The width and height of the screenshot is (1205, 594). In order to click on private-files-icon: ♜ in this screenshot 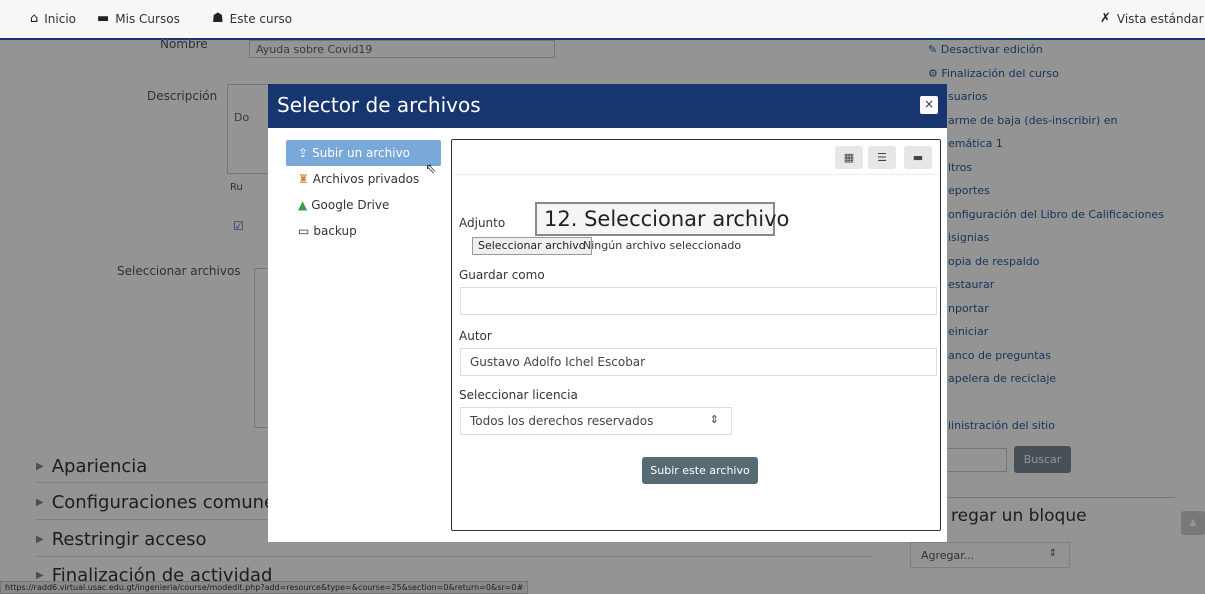, I will do `click(303, 179)`.